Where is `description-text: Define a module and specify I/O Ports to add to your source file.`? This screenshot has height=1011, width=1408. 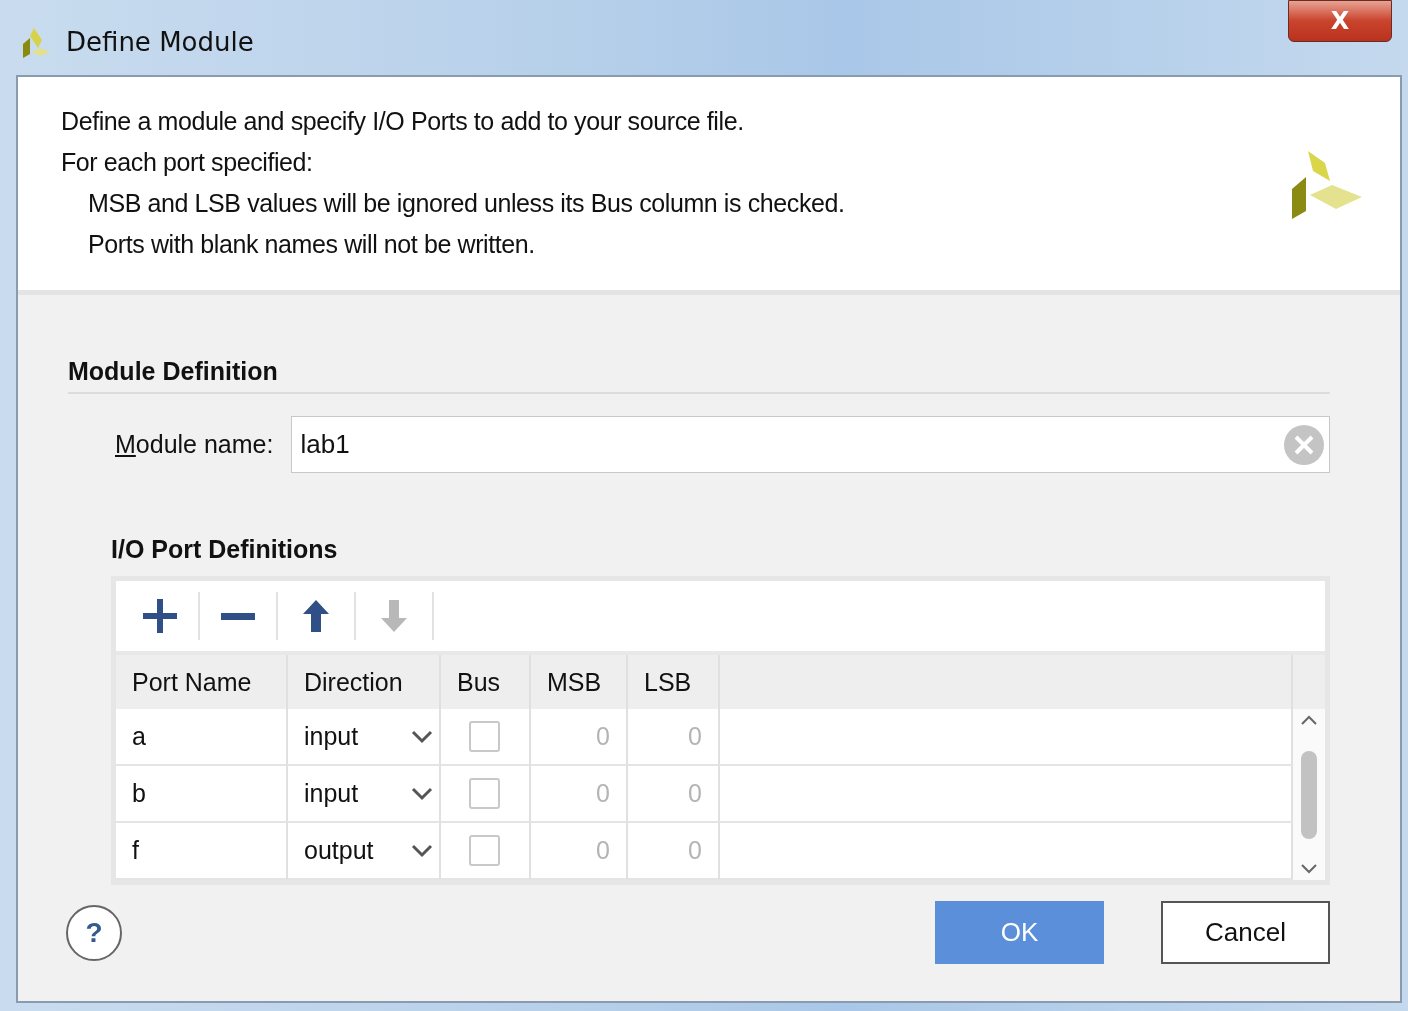
description-text: Define a module and specify I/O Ports to add to your source file. is located at coordinates (403, 121).